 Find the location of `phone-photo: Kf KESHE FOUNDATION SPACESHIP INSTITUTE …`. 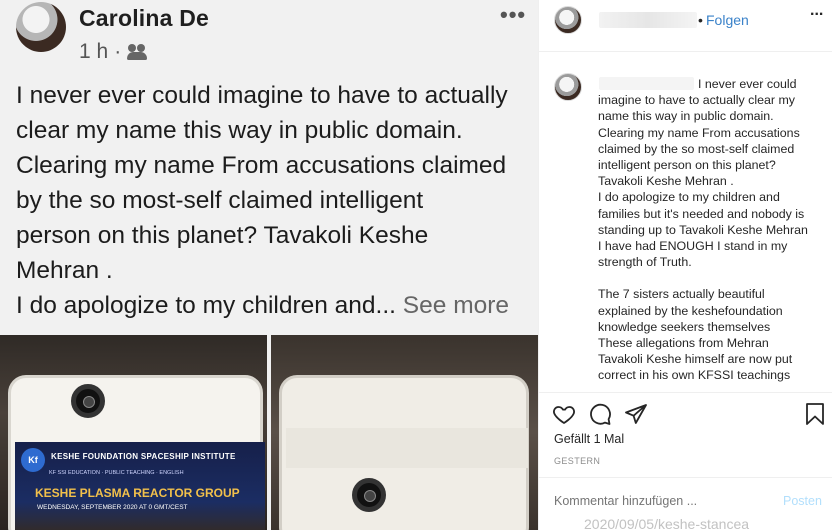

phone-photo: Kf KESHE FOUNDATION SPACESHIP INSTITUTE … is located at coordinates (136, 452).